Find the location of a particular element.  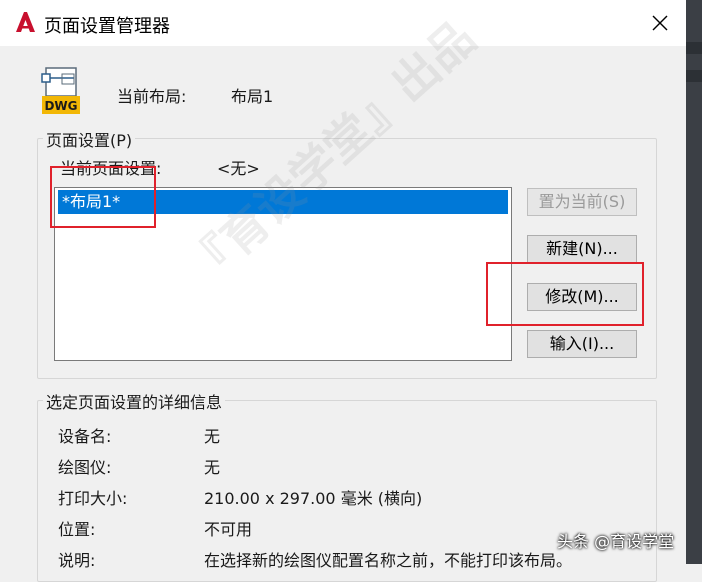

details-legend: 选定页面设置的详细信息 is located at coordinates (134, 401).